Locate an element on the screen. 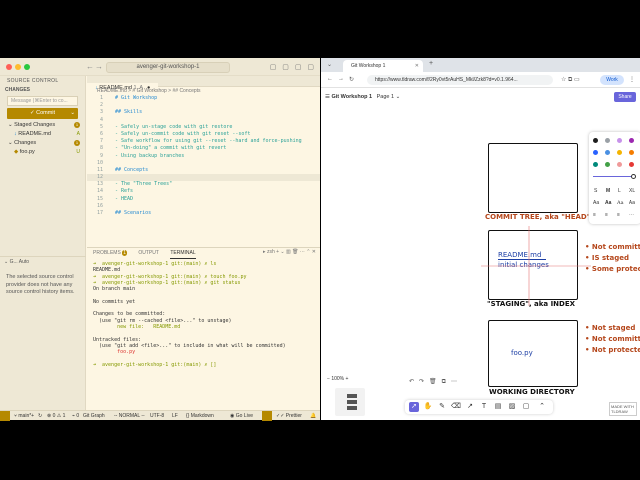  note-line: • IS staged is located at coordinates (607, 258).